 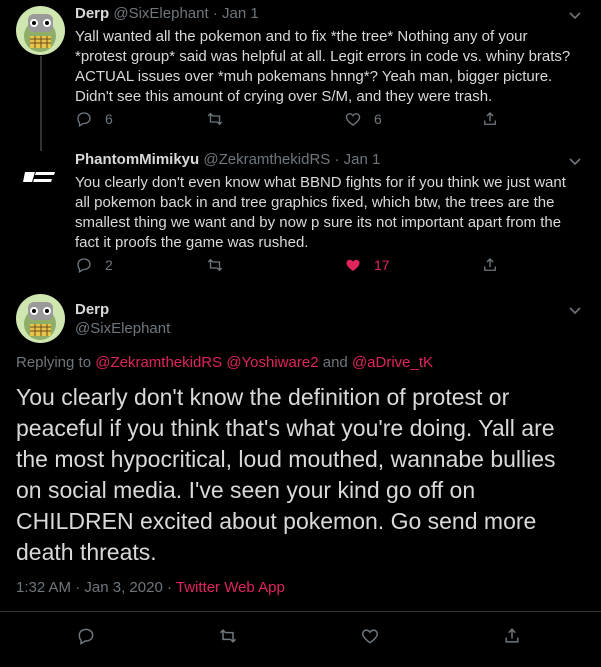 What do you see at coordinates (367, 265) in the screenshot?
I see `like-button: 17` at bounding box center [367, 265].